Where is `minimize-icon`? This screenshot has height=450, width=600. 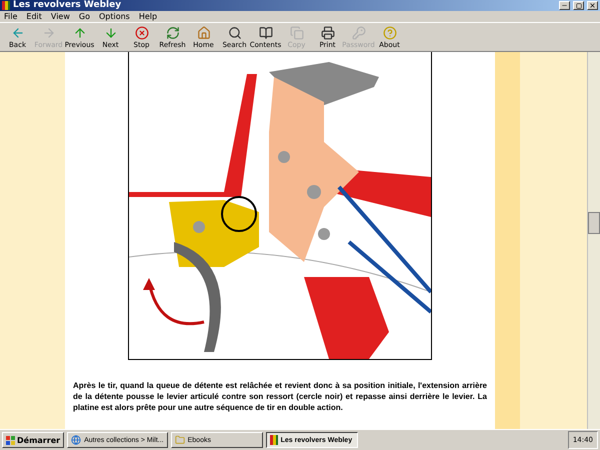
minimize-icon is located at coordinates (564, 5).